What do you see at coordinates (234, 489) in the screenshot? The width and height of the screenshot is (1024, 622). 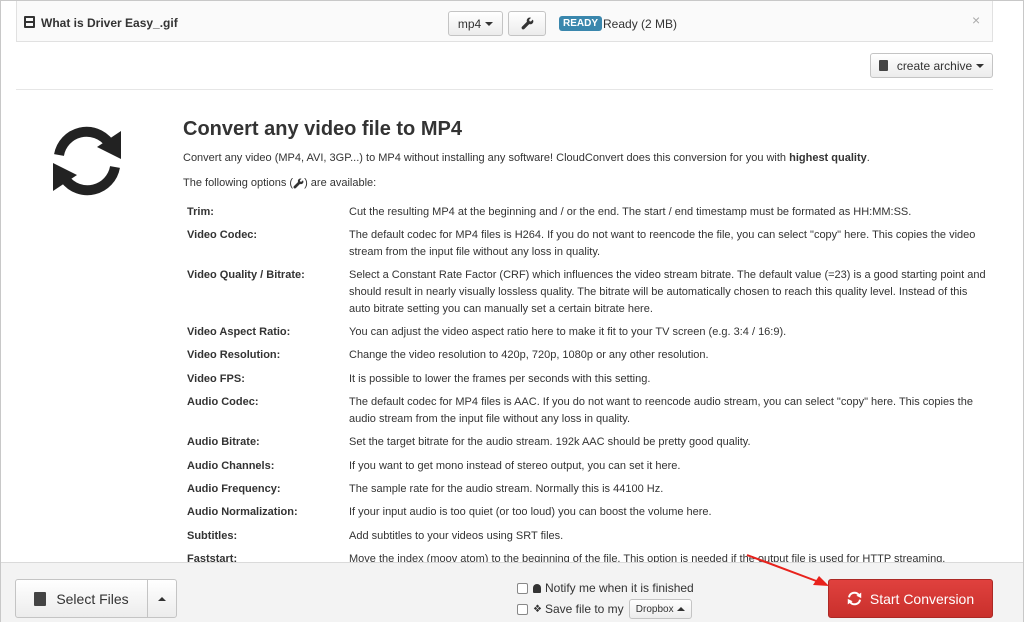 I see `option-label: Audio Frequency:` at bounding box center [234, 489].